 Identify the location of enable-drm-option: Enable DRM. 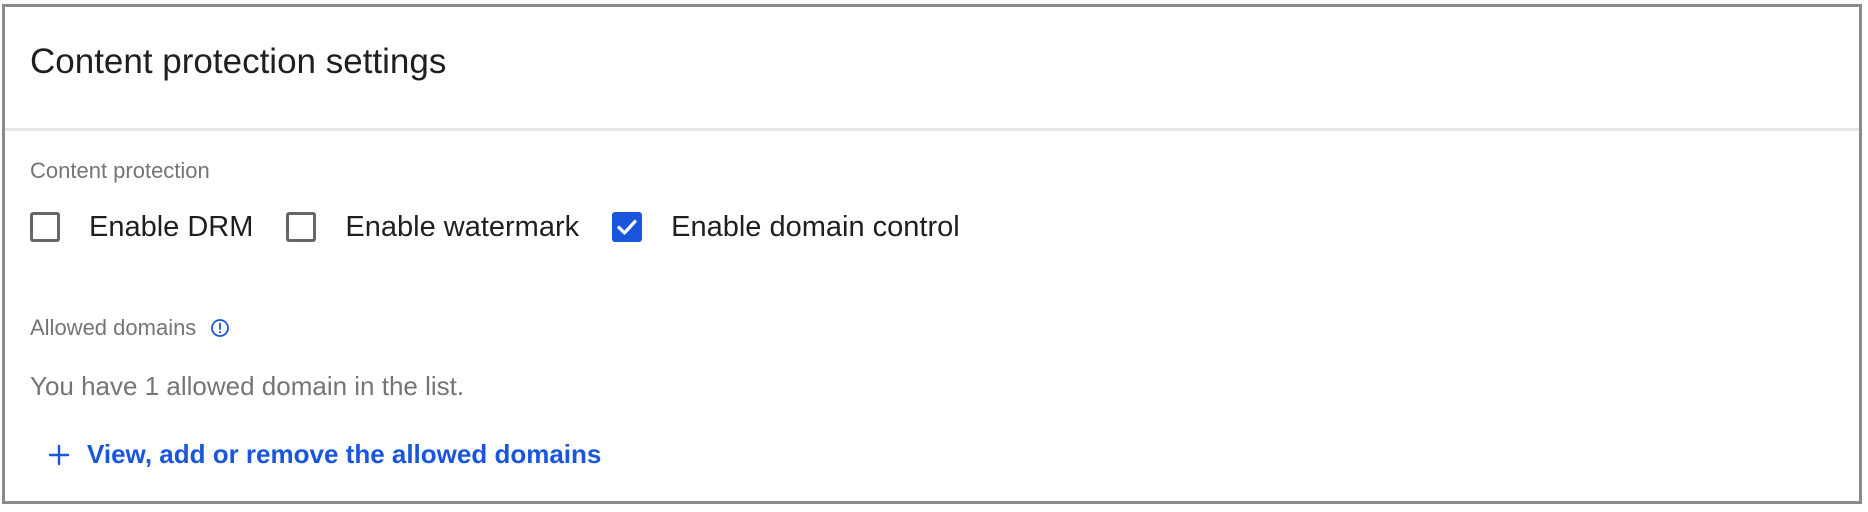
(141, 227).